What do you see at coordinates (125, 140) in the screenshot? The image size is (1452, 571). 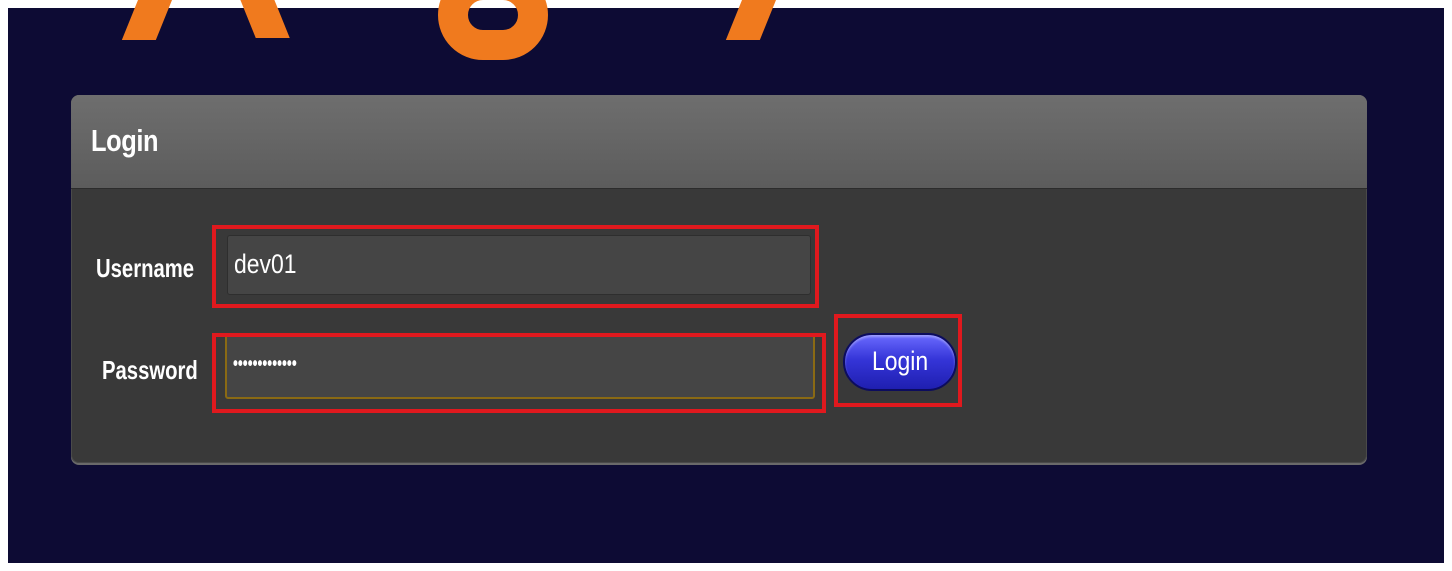 I see `login-panel-title: Login` at bounding box center [125, 140].